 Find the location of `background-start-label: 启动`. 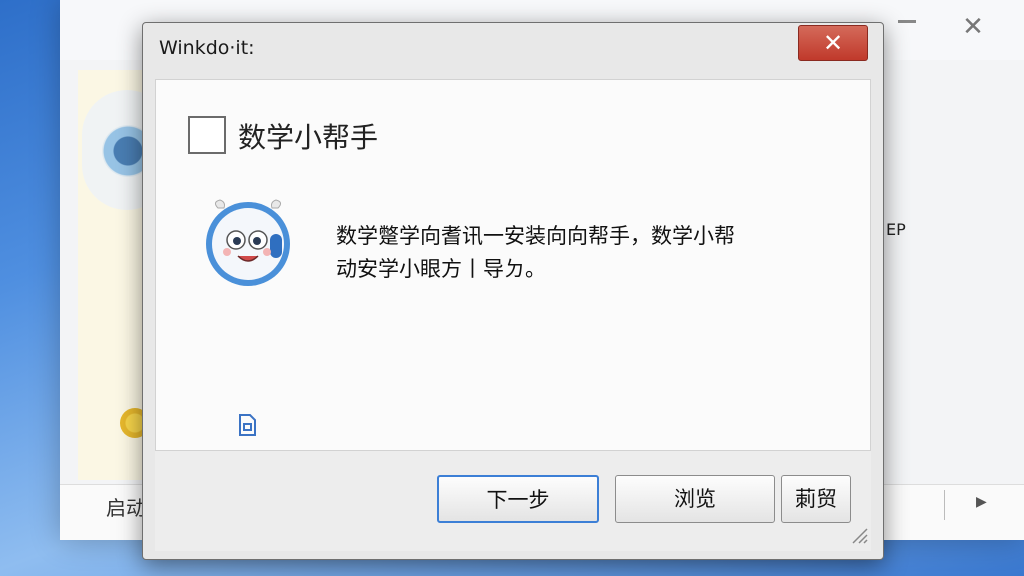

background-start-label: 启动 is located at coordinates (126, 506).